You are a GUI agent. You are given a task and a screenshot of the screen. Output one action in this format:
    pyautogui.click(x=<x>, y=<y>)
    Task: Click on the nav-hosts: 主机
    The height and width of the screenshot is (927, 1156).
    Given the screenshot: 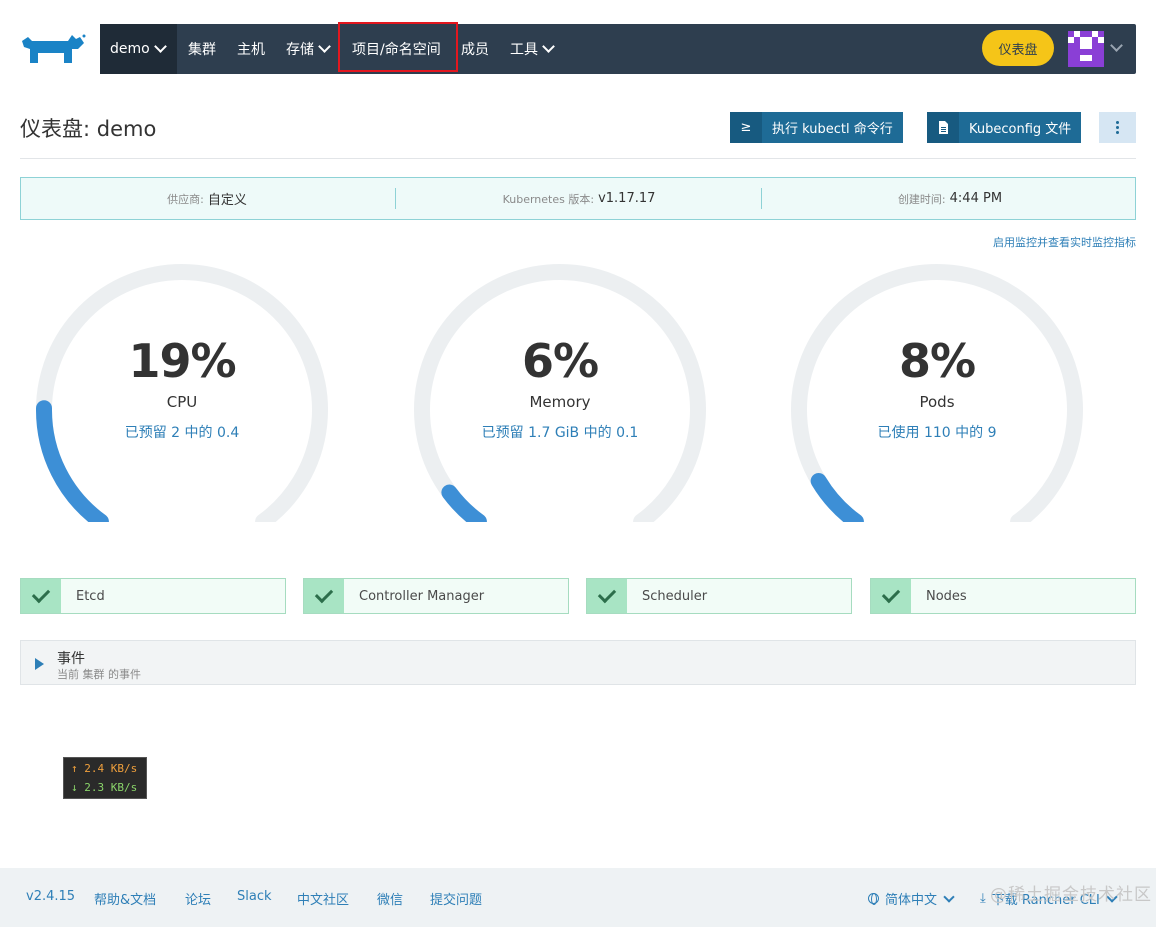 What is the action you would take?
    pyautogui.click(x=251, y=49)
    